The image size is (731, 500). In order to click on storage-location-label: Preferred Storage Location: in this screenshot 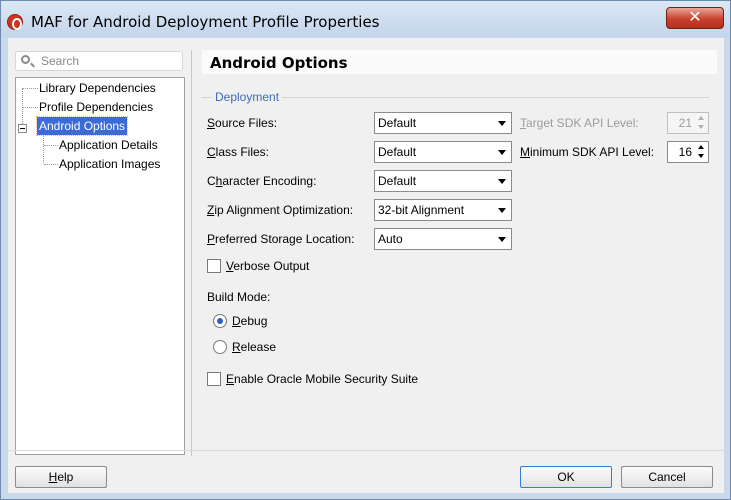, I will do `click(281, 239)`.